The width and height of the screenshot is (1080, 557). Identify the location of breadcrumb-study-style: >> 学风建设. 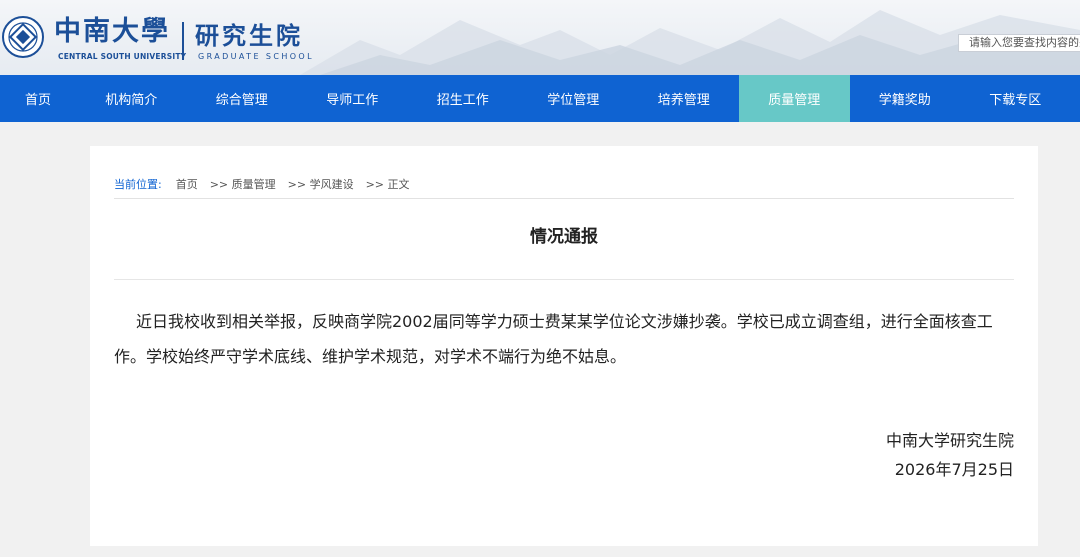
(321, 184).